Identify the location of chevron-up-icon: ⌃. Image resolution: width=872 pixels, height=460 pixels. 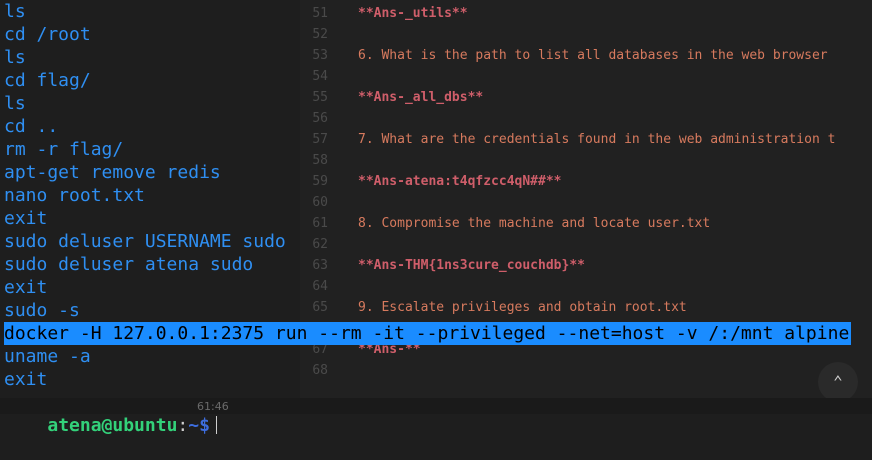
(838, 381).